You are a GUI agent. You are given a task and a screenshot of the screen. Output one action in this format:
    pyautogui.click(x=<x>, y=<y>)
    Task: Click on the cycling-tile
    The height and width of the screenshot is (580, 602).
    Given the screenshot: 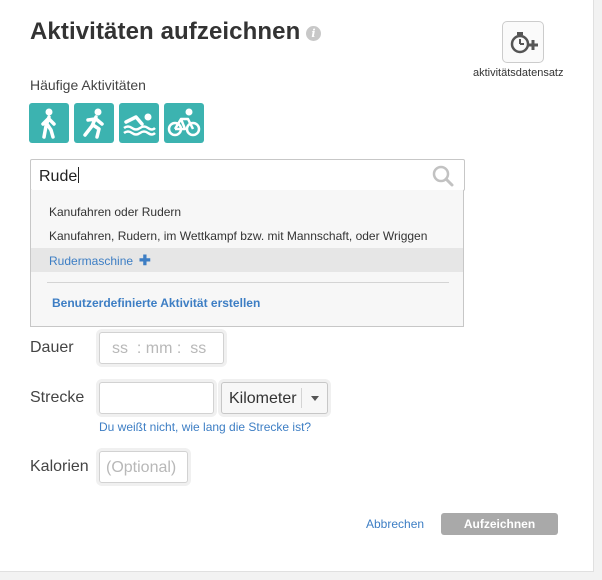 What is the action you would take?
    pyautogui.click(x=184, y=123)
    